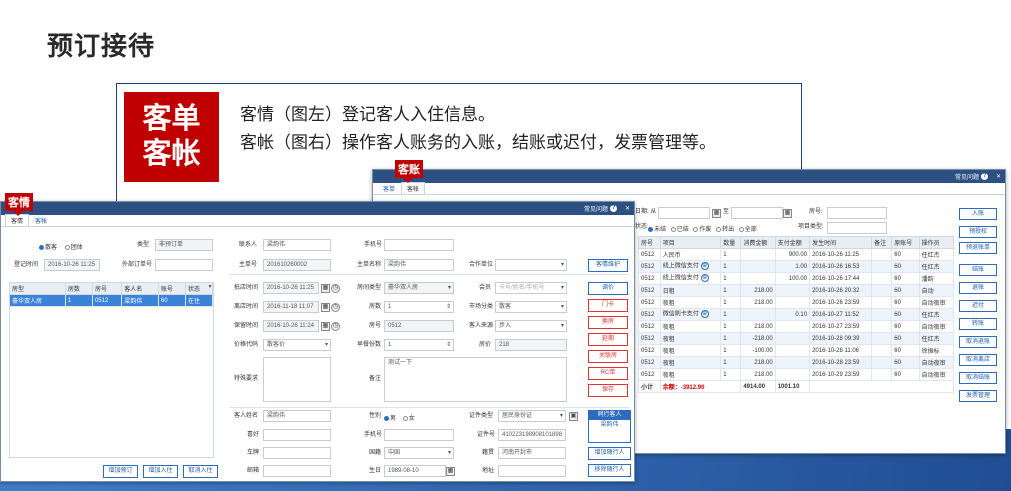 Image resolution: width=1011 pixels, height=491 pixels. I want to click on rc-sheet-button: RC单, so click(608, 373).